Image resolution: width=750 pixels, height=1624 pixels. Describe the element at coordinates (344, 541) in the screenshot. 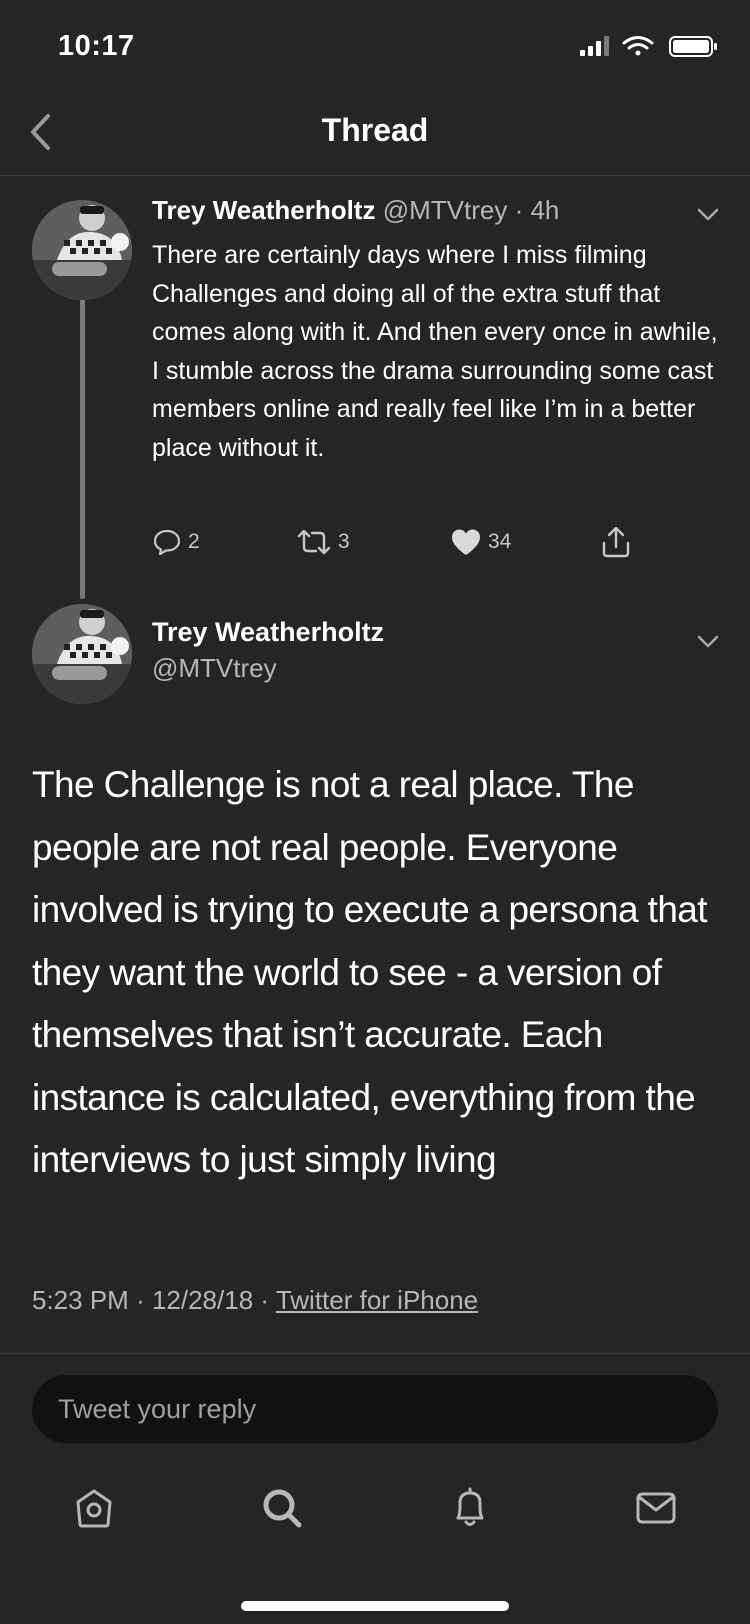

I see `retweet-count: 3` at that location.